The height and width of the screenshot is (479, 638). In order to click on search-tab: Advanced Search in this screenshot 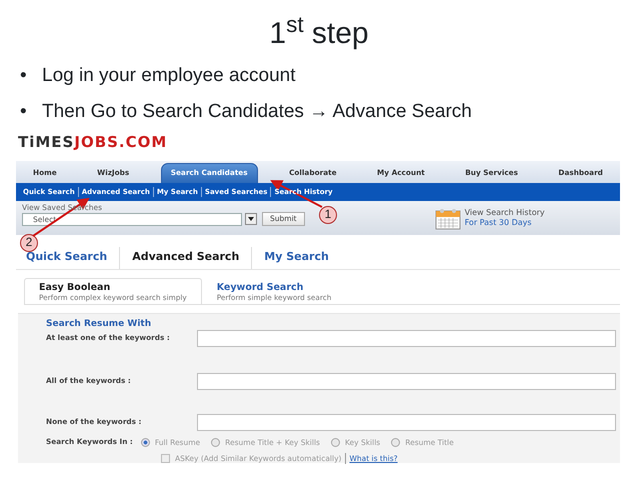, I will do `click(185, 257)`.